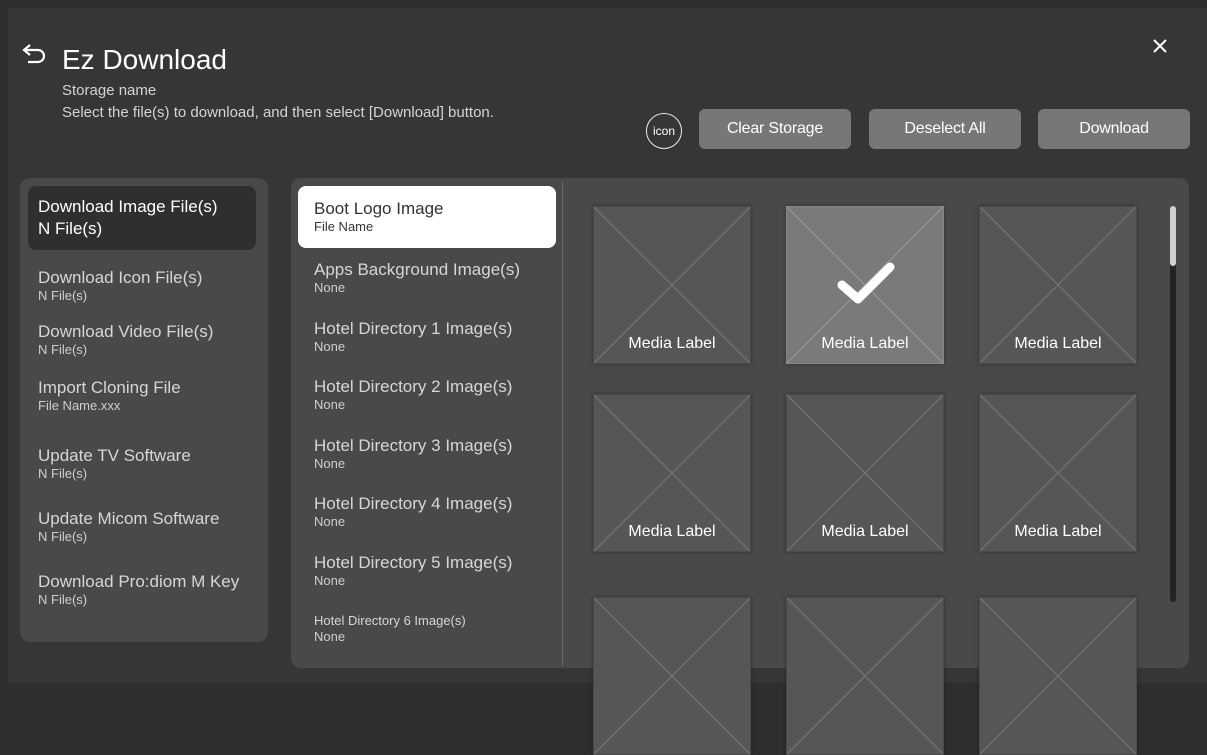  I want to click on nav-item-micom-software: Update Micom Software N File(s), so click(142, 527).